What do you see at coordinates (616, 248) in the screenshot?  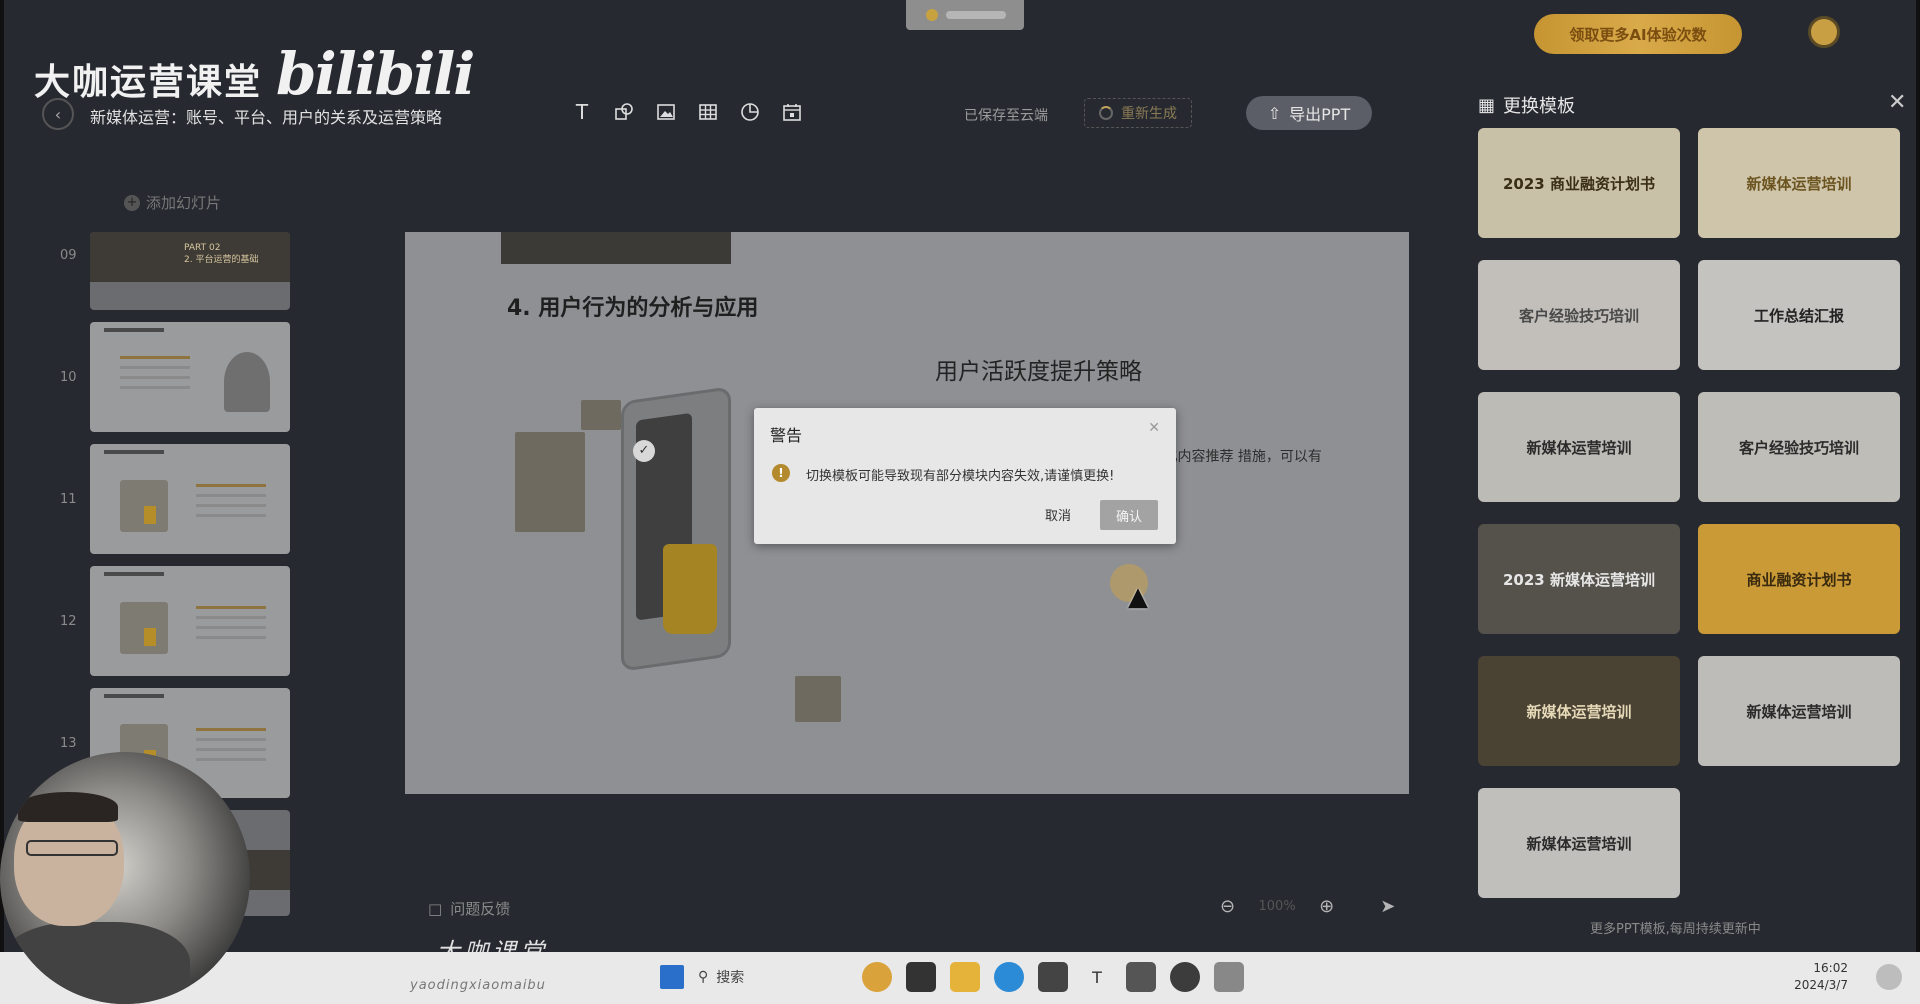 I see `slide-header-bar` at bounding box center [616, 248].